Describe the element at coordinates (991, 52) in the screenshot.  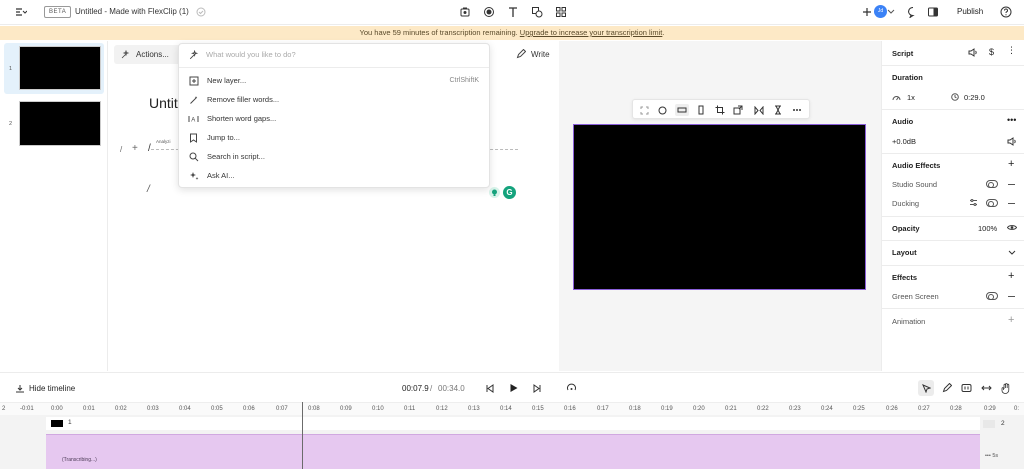
I see `dollar-icon: $` at that location.